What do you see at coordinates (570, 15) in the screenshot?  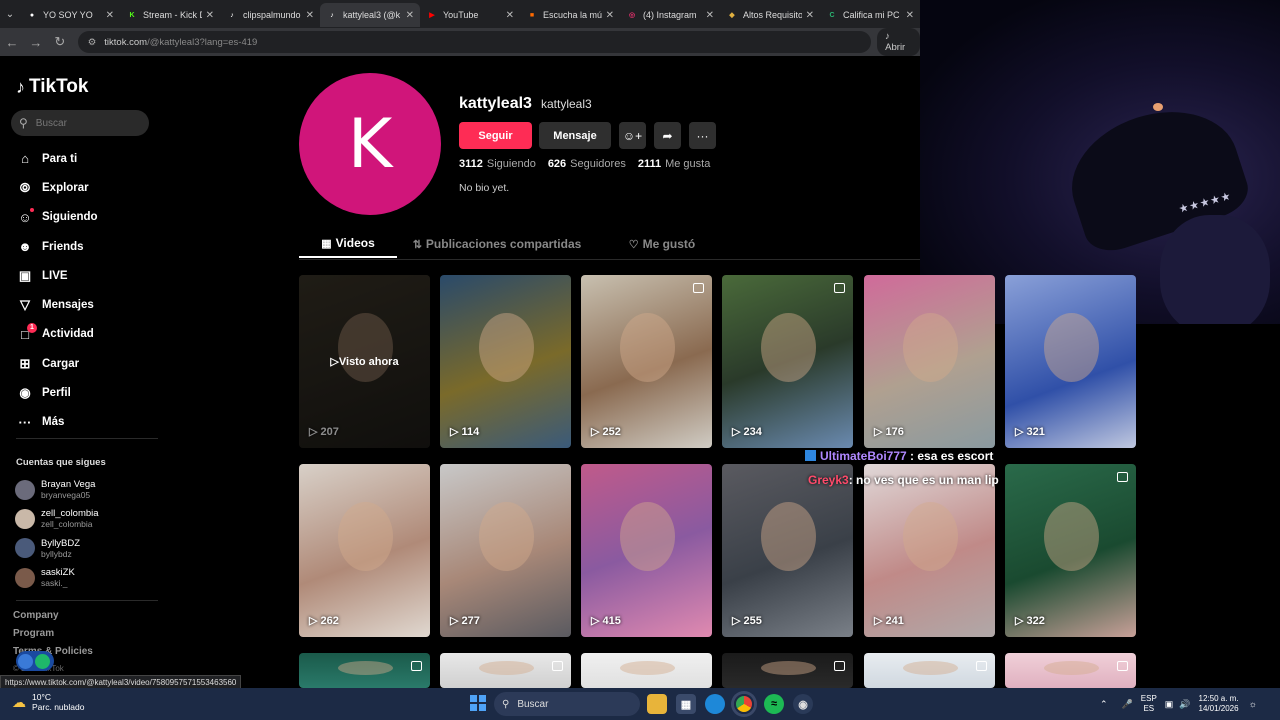 I see `browser-tab: ■ Escucha la mús ✕` at bounding box center [570, 15].